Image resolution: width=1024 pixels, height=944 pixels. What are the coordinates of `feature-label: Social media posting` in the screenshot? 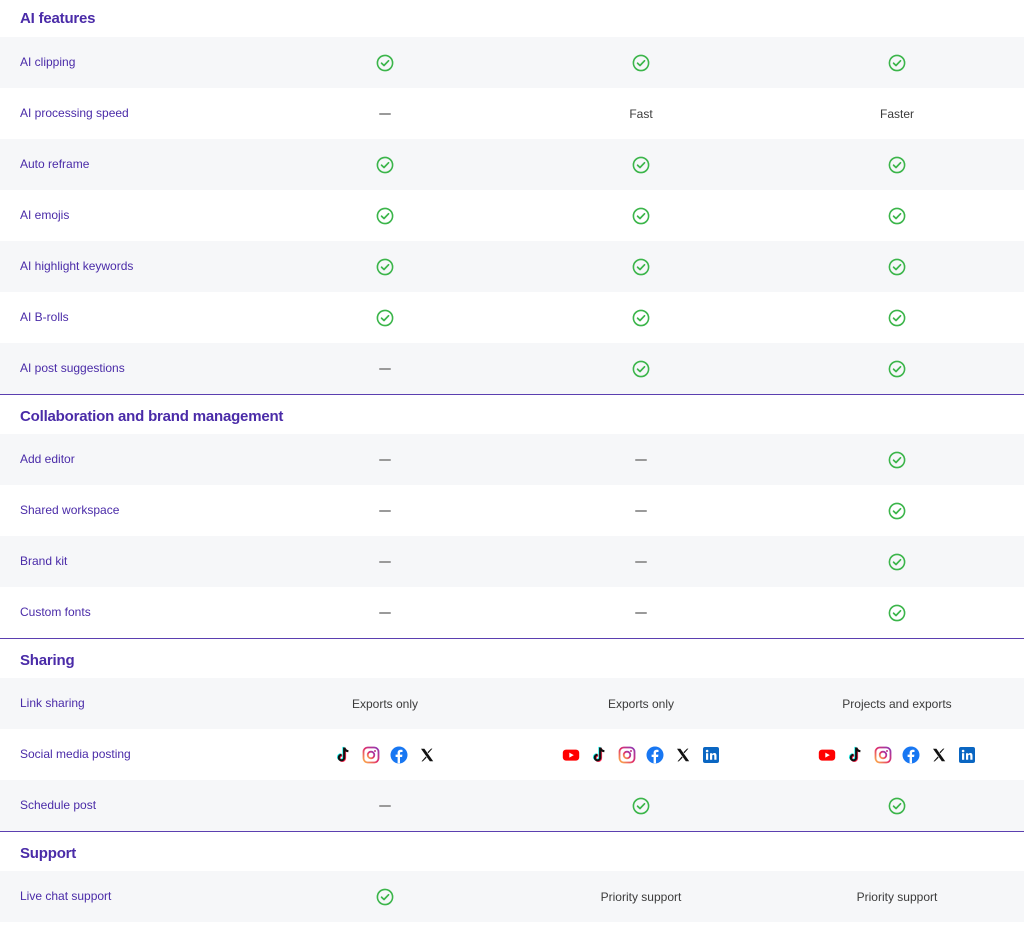 It's located at (75, 754).